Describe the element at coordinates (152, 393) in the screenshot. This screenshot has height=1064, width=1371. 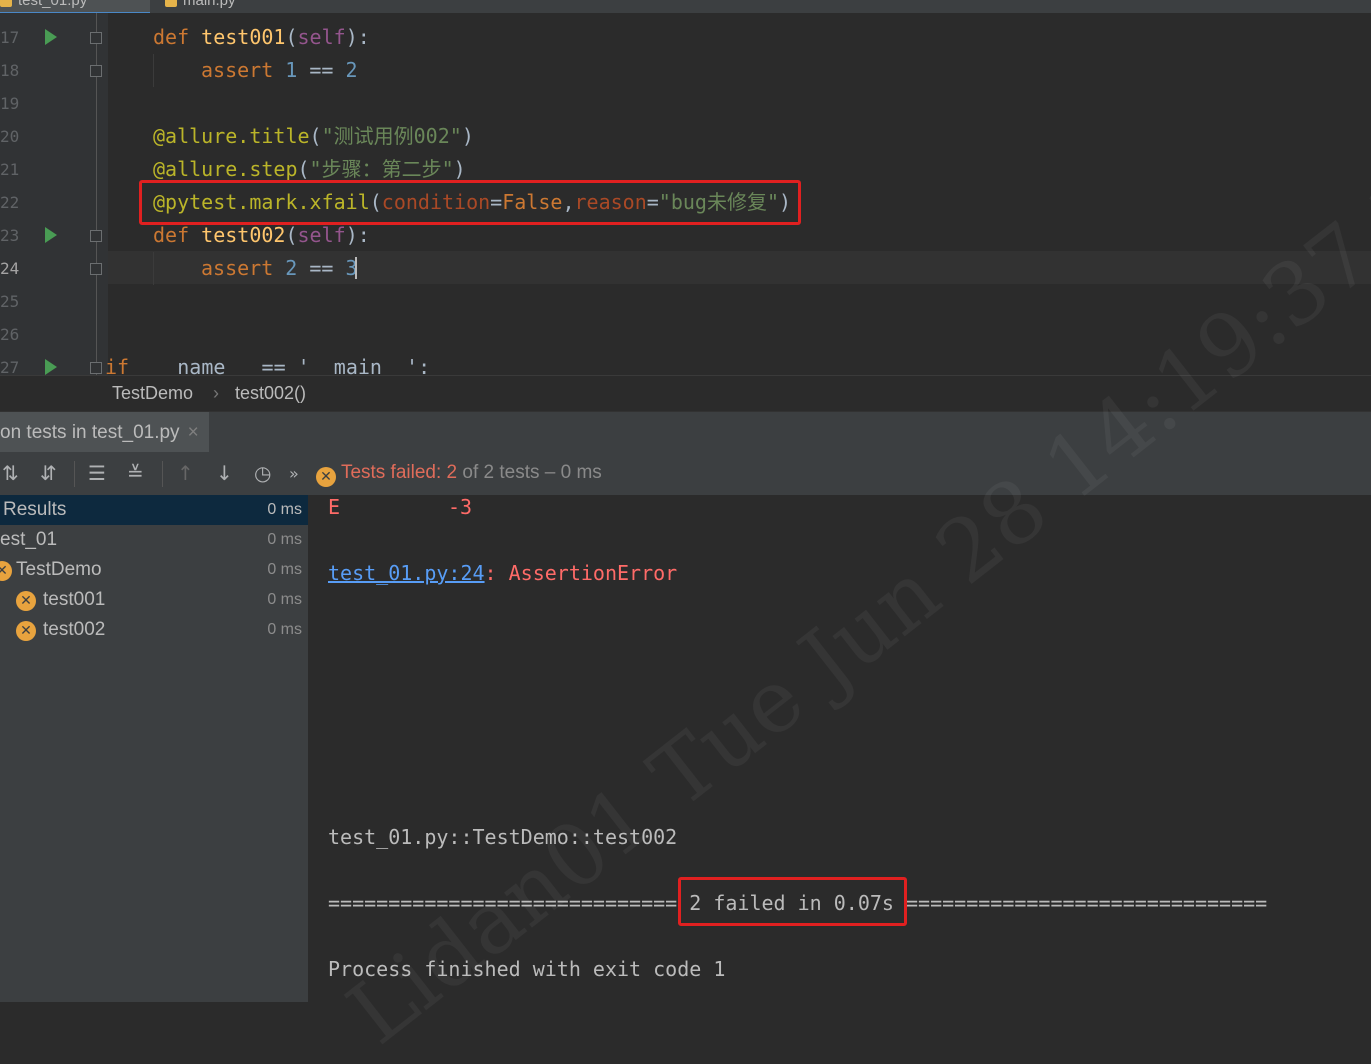
I see `breadcrumb-class: TestDemo` at that location.